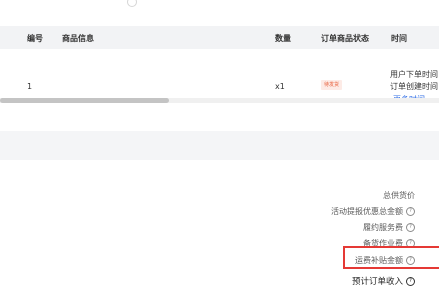 The height and width of the screenshot is (293, 439). I want to click on status-badge: 待发货, so click(332, 85).